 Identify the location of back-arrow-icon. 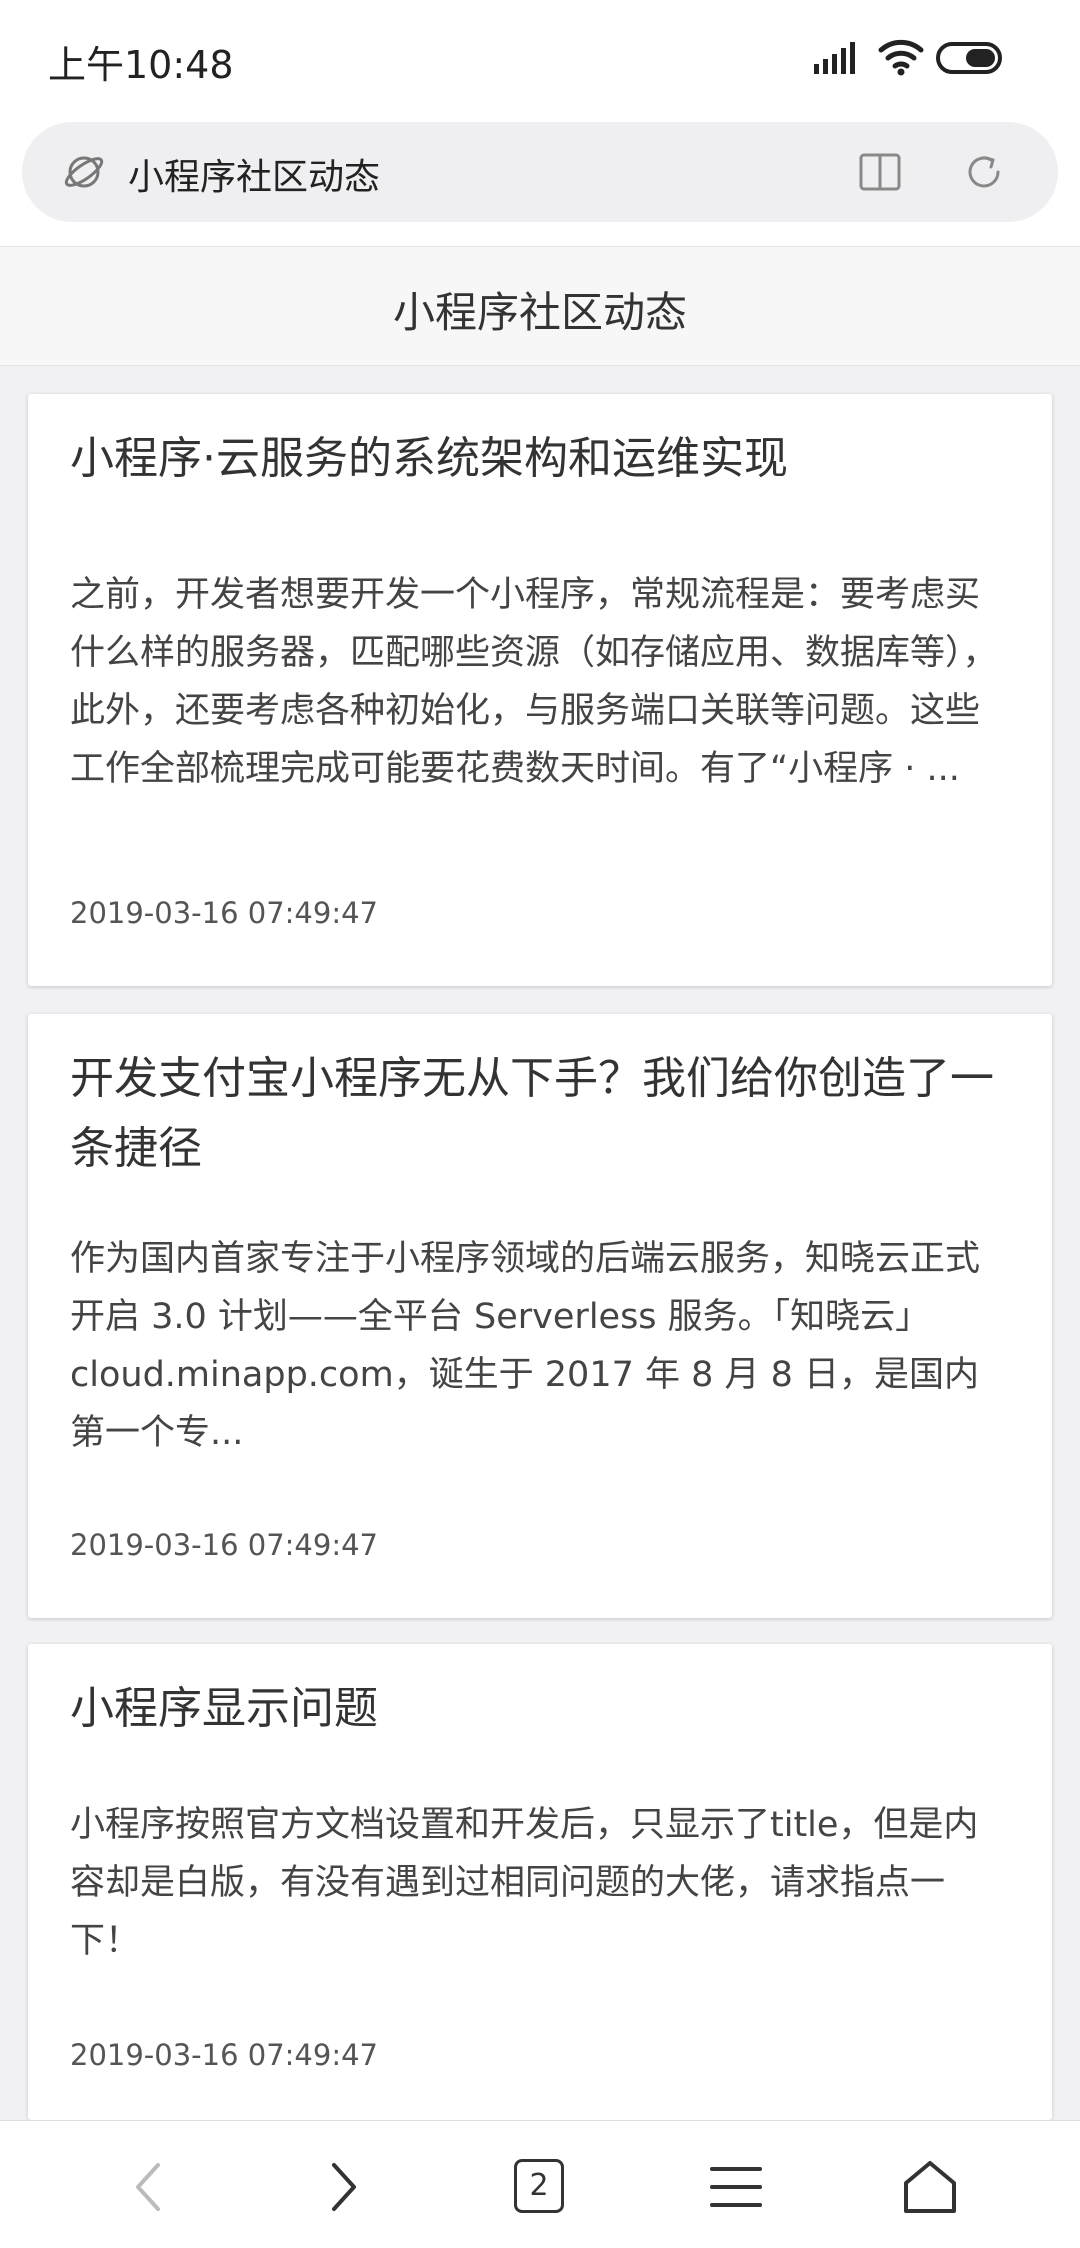
(148, 2187).